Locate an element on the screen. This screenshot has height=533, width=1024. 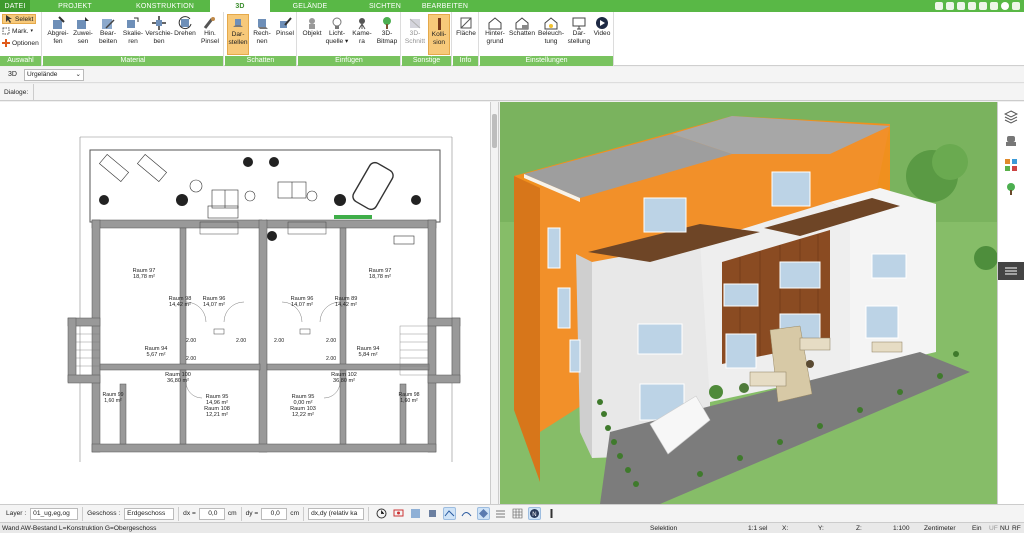
room-area: 14,42 m² is located at coordinates (346, 305).